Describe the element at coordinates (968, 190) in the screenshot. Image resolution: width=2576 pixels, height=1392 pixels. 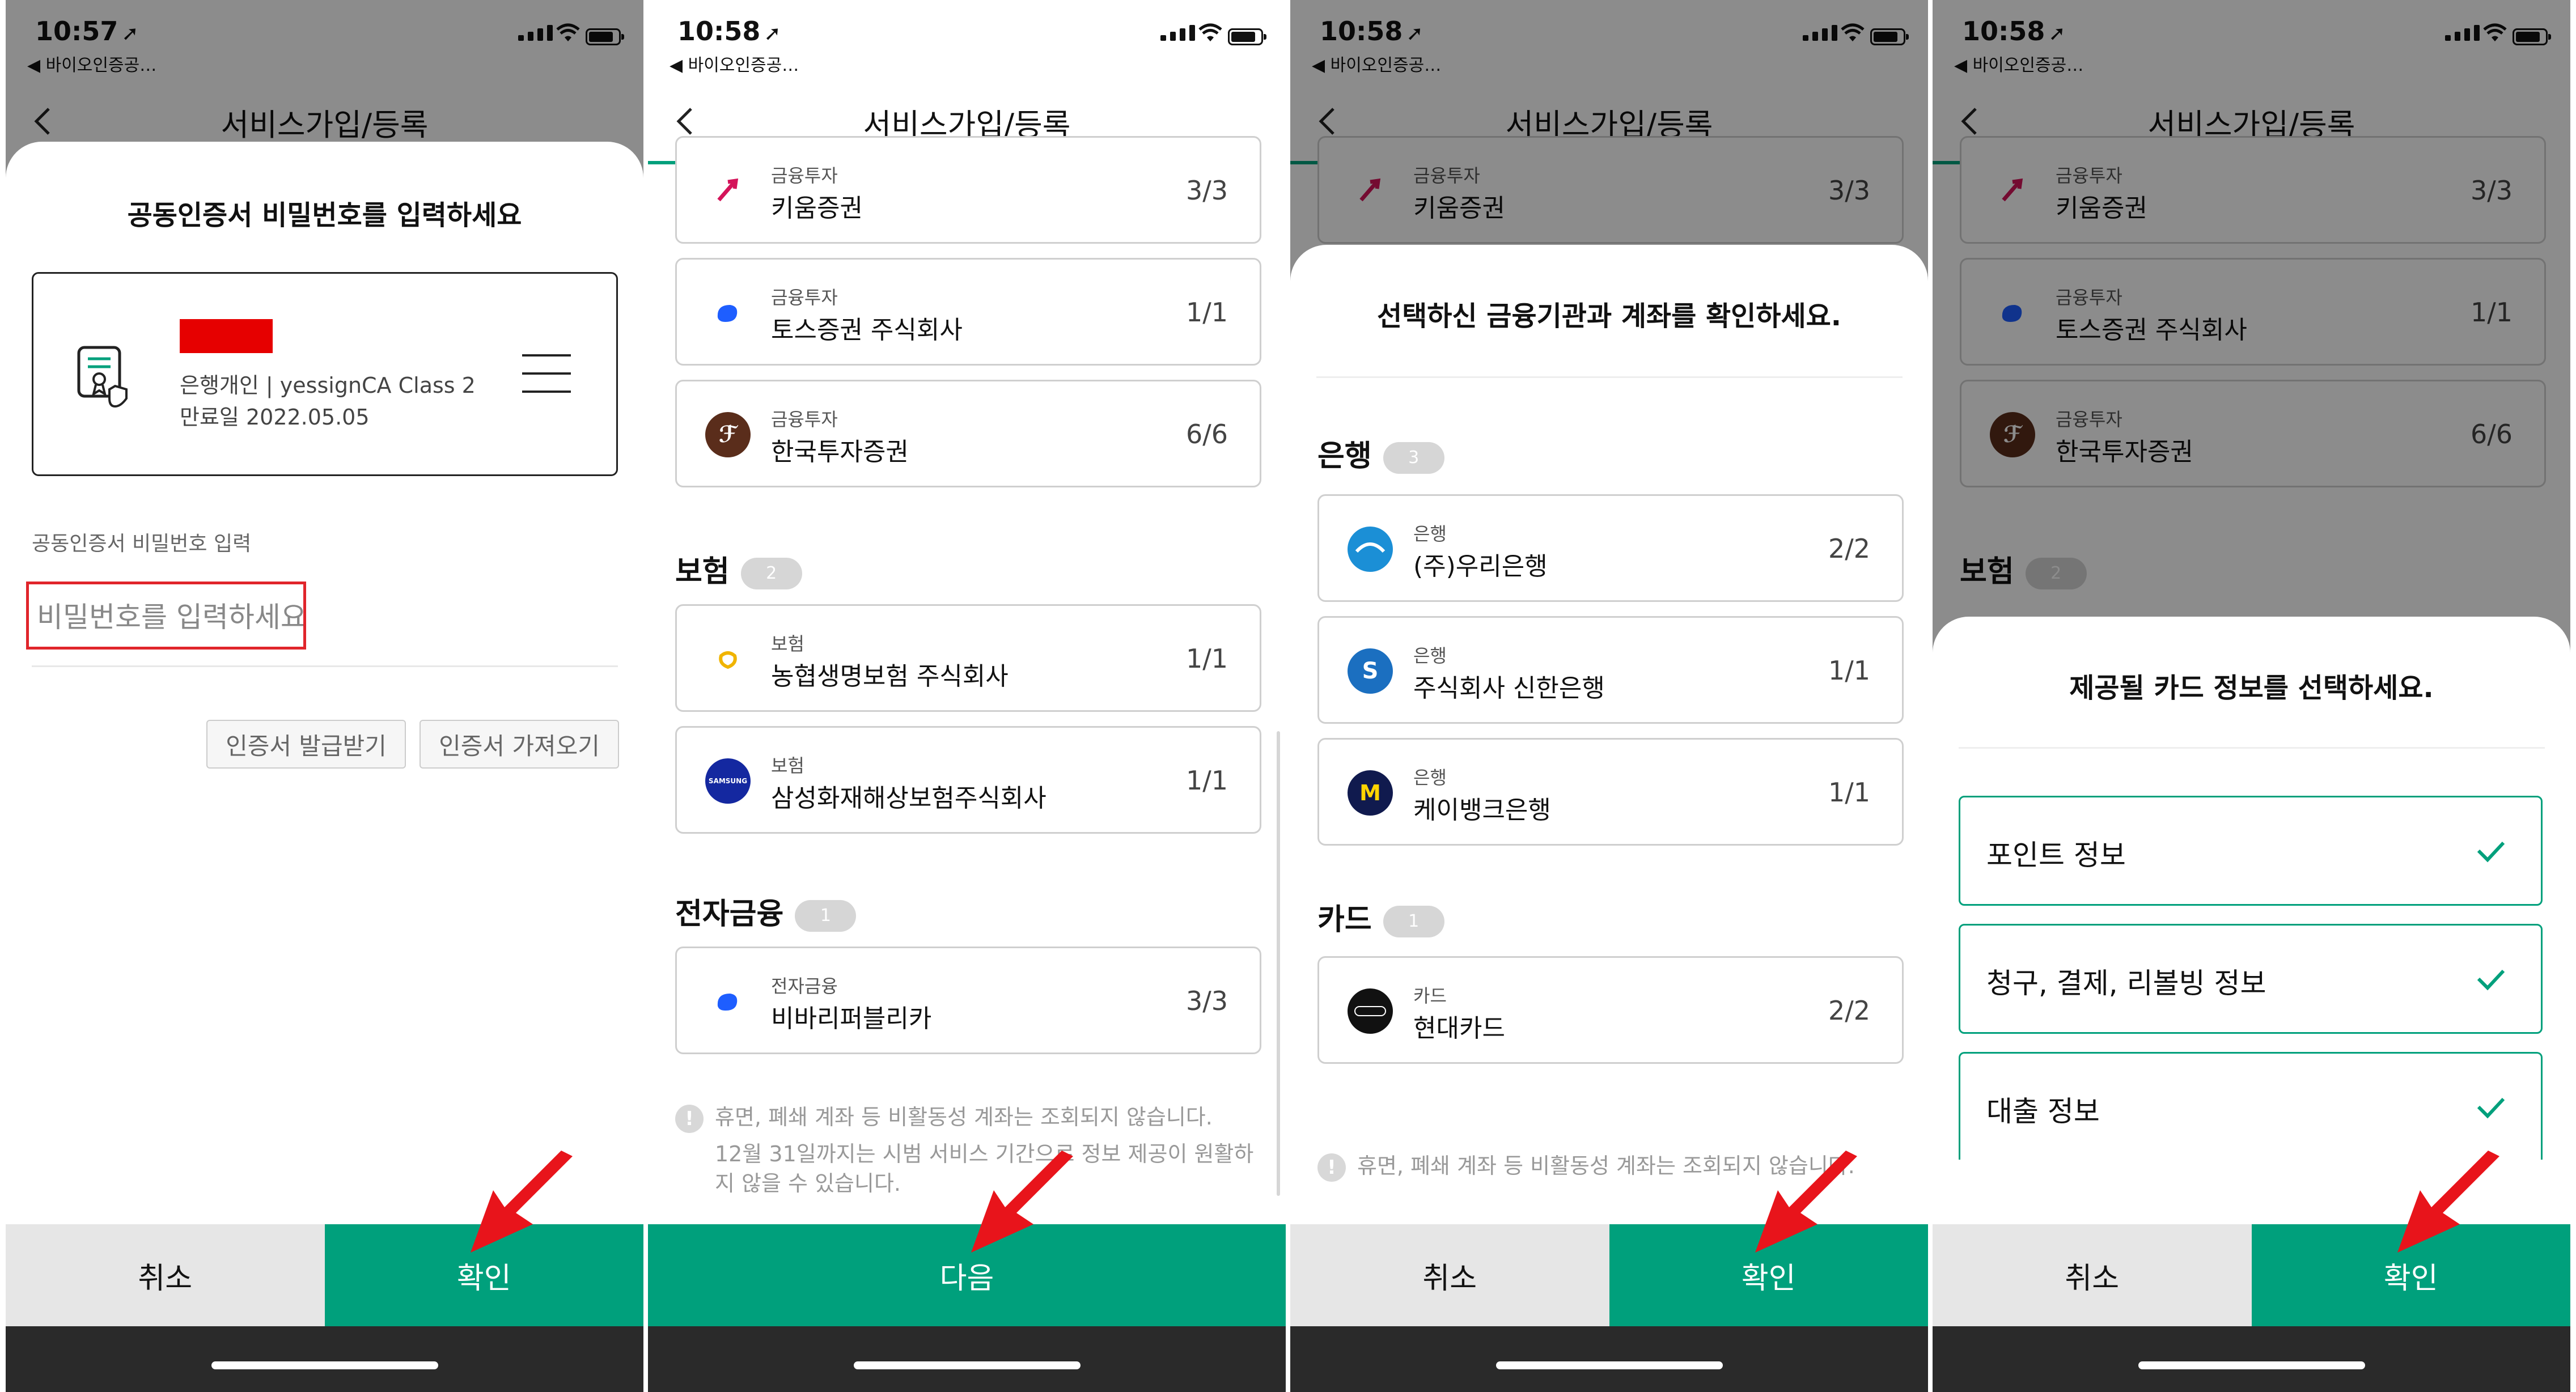
I see `institution-card: 금융투자 키움증권 3/3` at that location.